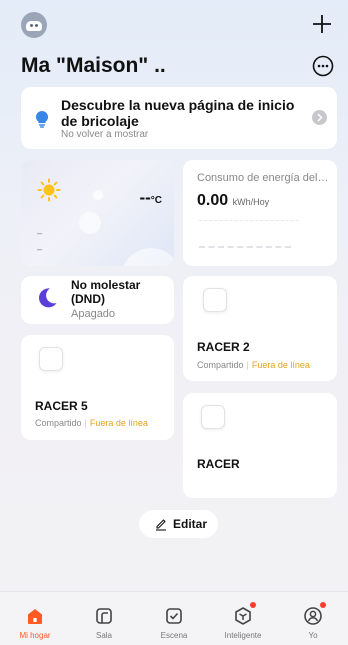  I want to click on tab-me: Yo, so click(313, 618).